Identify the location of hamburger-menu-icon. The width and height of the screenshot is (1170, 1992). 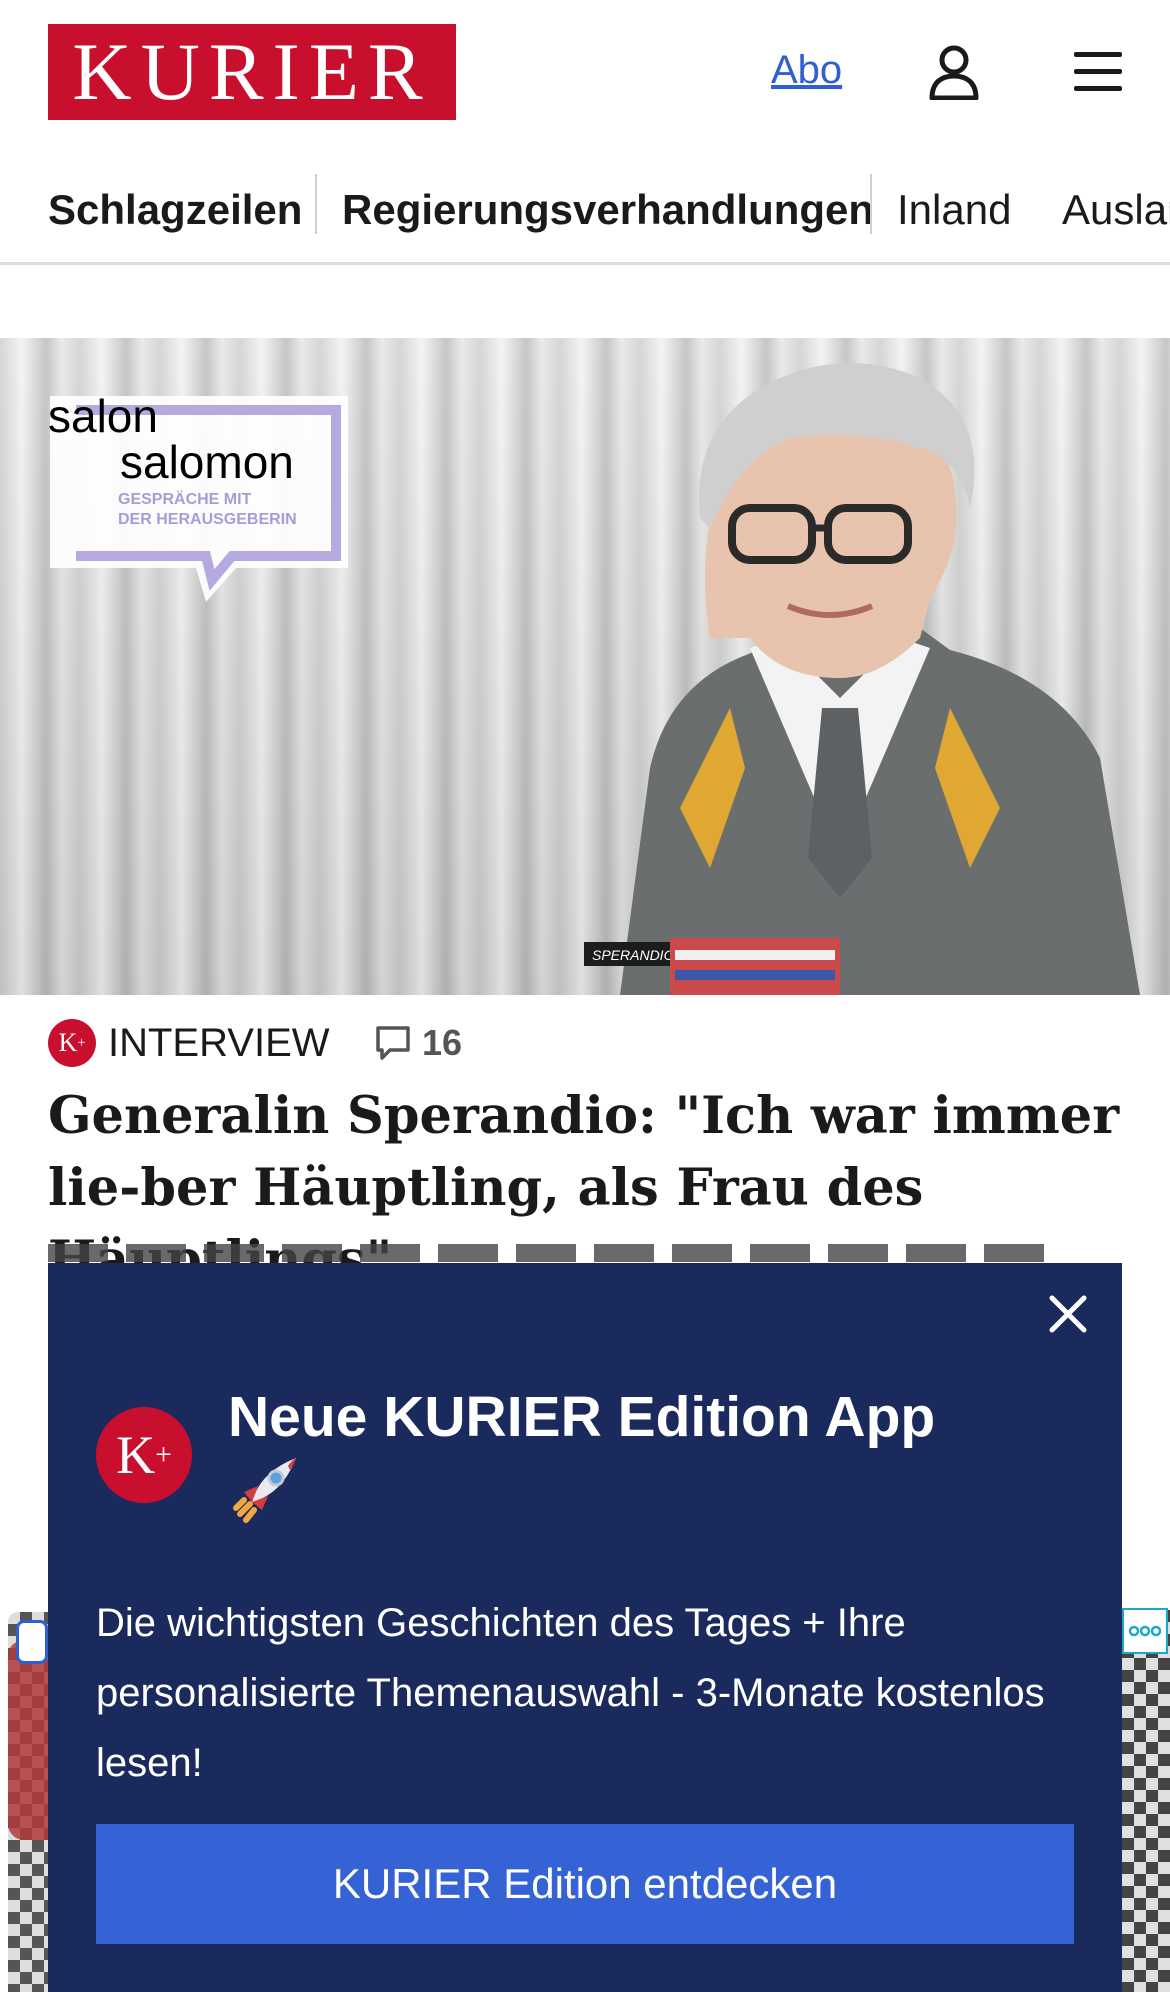
(1098, 72).